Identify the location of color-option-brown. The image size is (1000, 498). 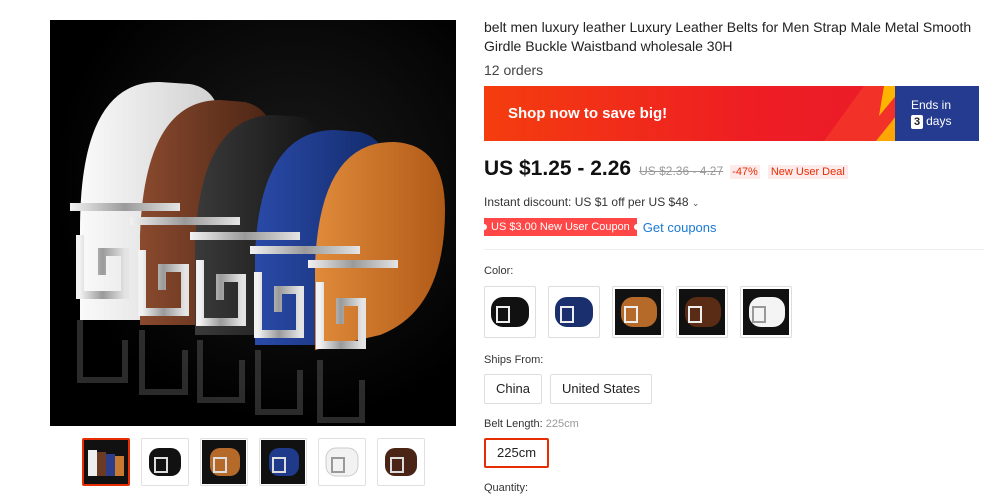
(638, 312).